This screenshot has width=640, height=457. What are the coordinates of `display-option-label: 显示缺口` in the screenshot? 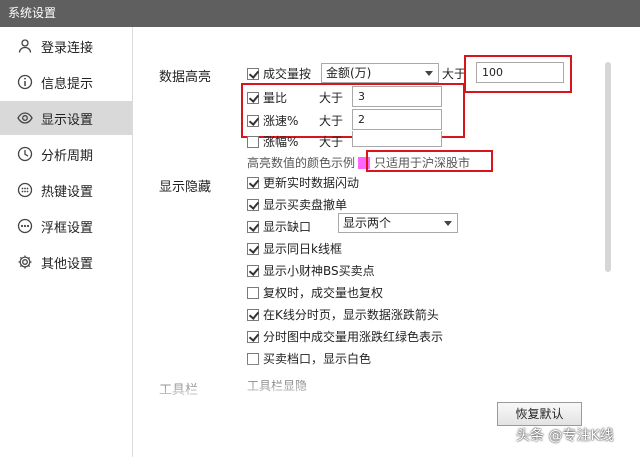 It's located at (287, 227).